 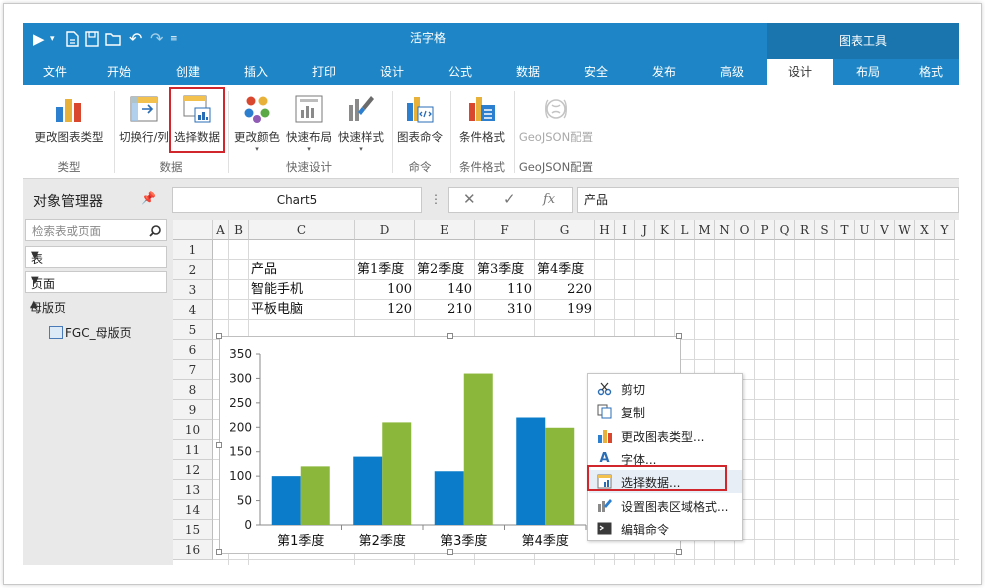 I want to click on column-header: V, so click(x=885, y=230).